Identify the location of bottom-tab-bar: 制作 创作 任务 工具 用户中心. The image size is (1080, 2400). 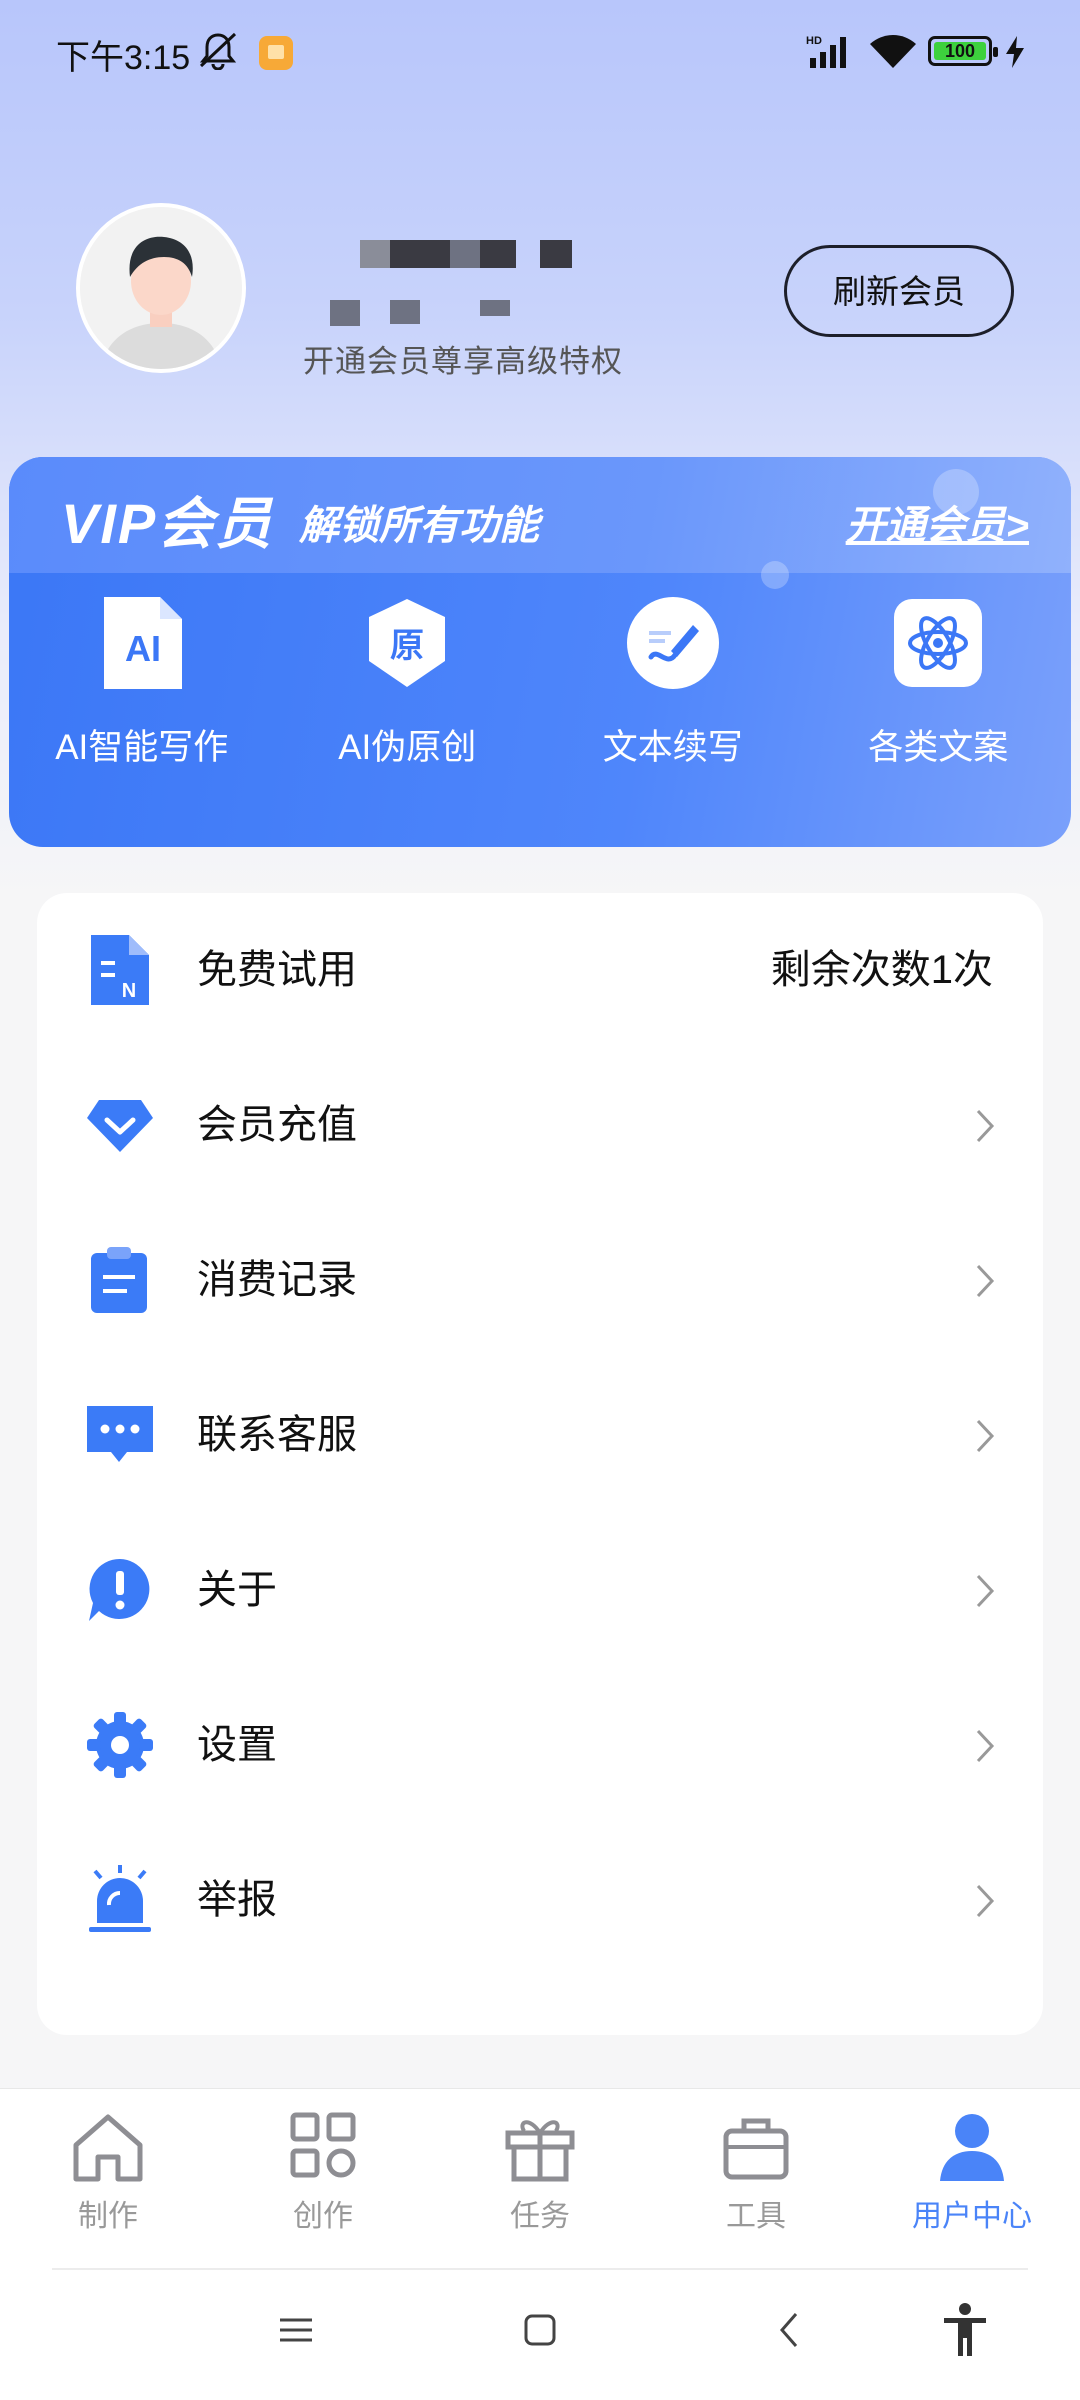
(540, 2179).